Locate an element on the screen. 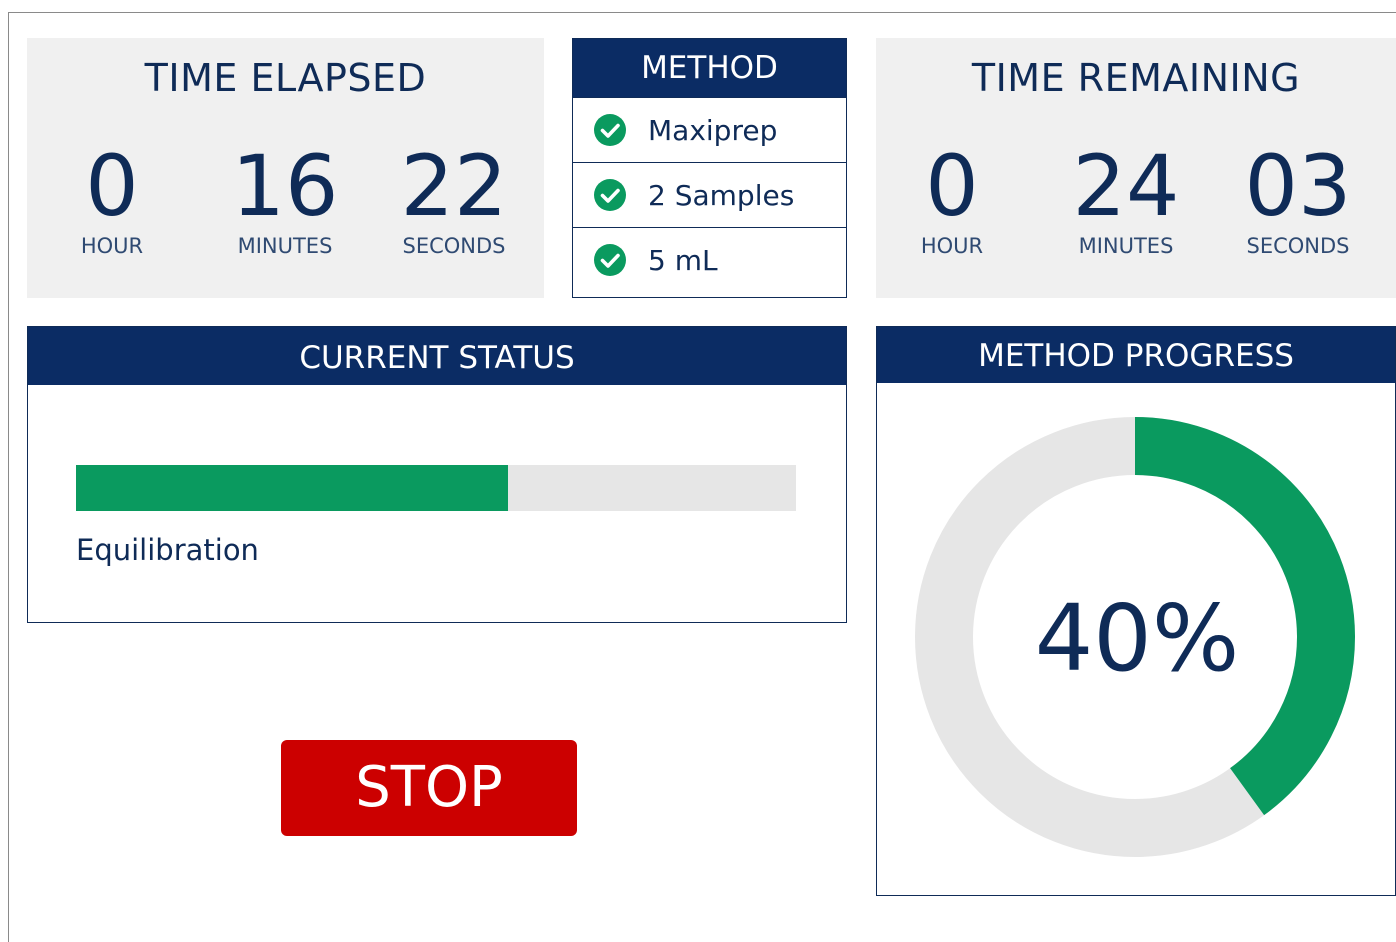 The height and width of the screenshot is (942, 1396). status-progress-fill is located at coordinates (292, 488).